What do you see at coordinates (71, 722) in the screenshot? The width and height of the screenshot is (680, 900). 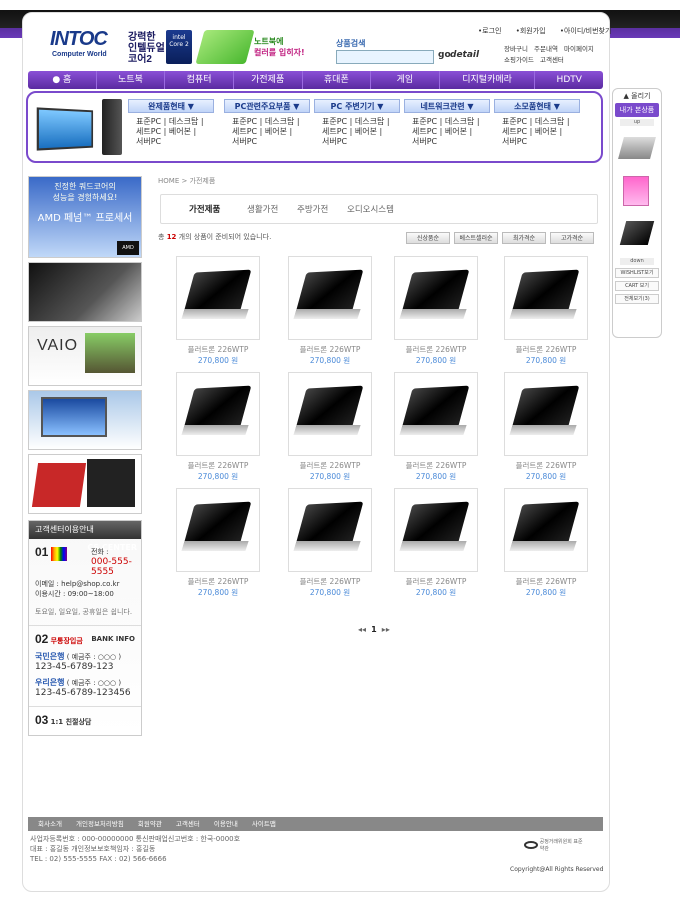 I see `consult-link: 1:1 친절상담` at bounding box center [71, 722].